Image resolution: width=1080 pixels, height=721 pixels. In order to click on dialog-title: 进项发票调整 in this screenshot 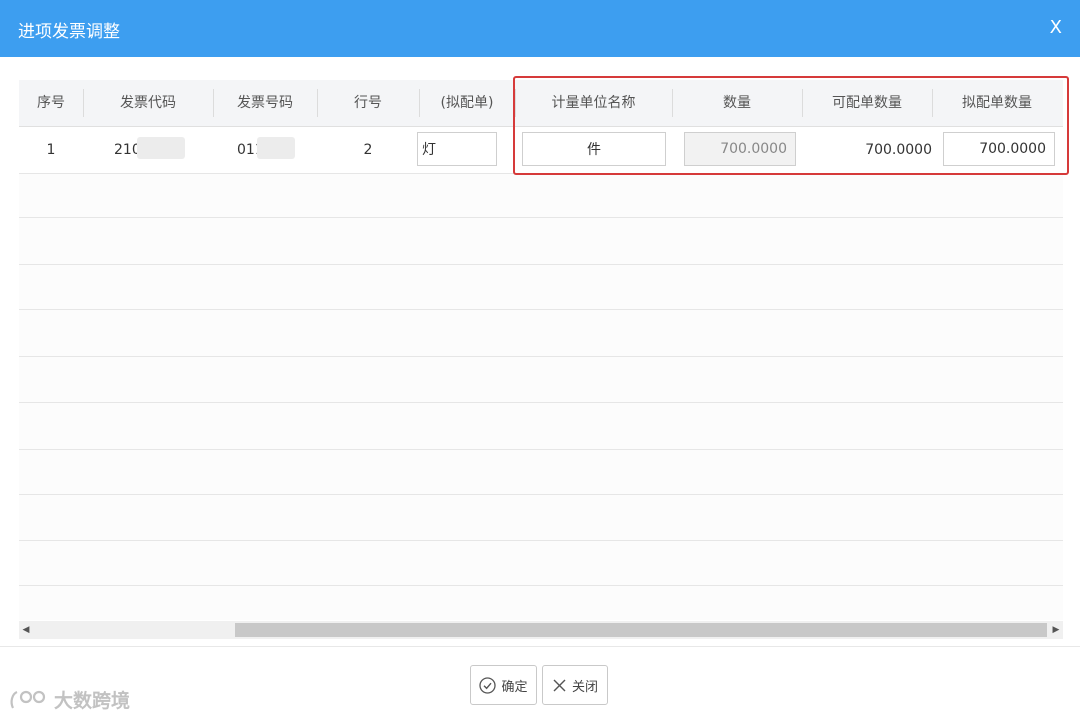, I will do `click(69, 32)`.